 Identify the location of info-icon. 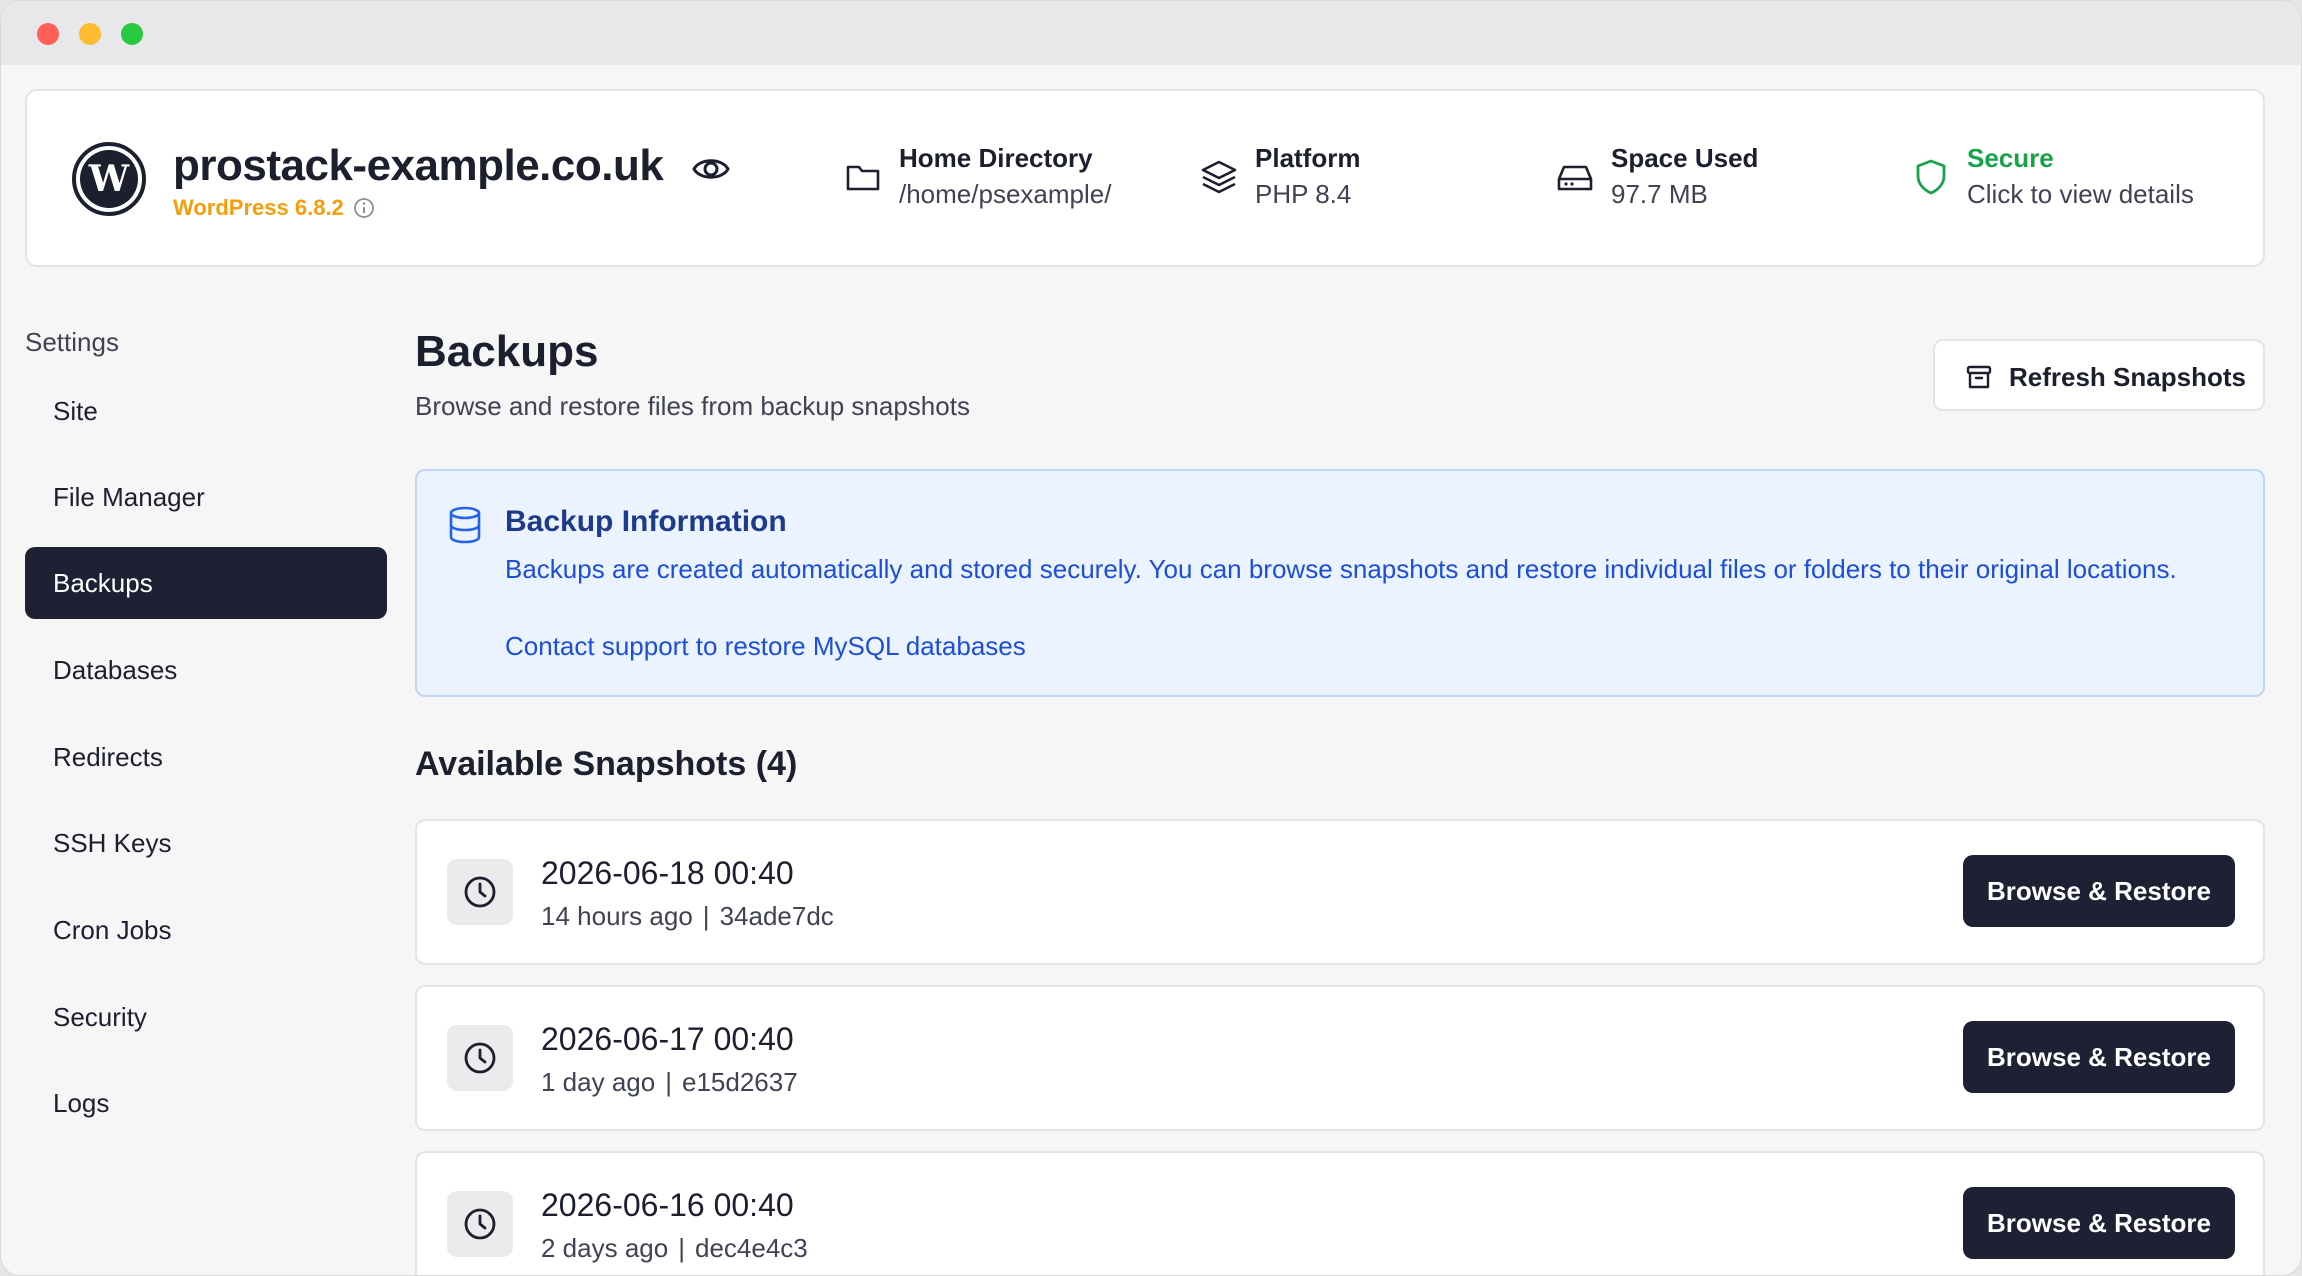
(364, 208).